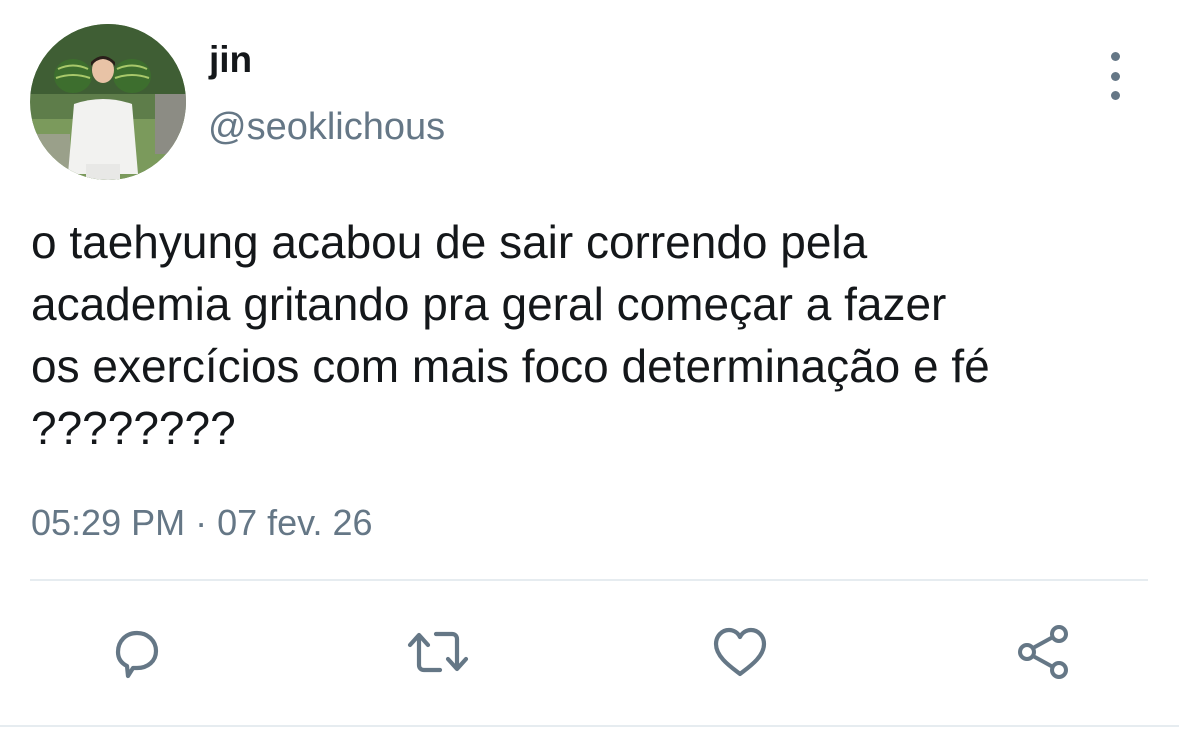 The height and width of the screenshot is (744, 1179). I want to click on tweet-timestamp: 05:29 PM · 07 fev. 26, so click(202, 523).